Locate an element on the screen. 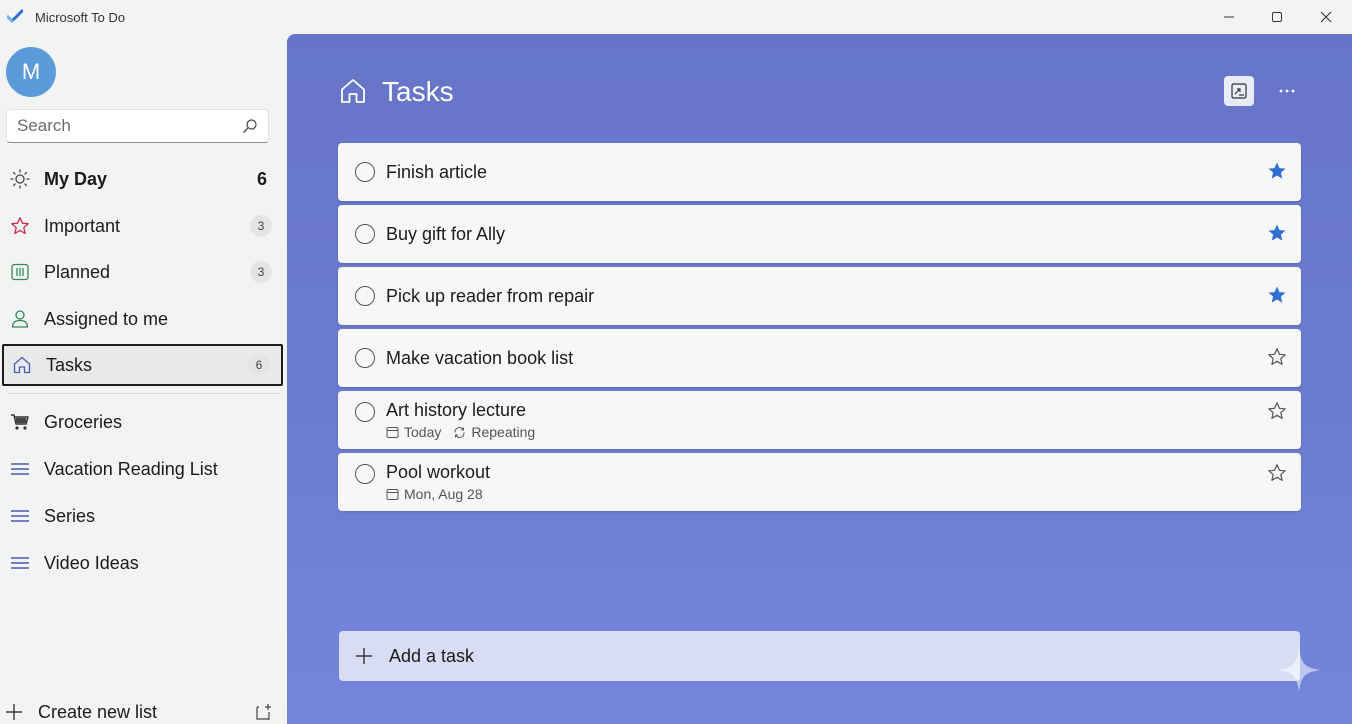 This screenshot has width=1352, height=724. maximize-button is located at coordinates (1277, 17).